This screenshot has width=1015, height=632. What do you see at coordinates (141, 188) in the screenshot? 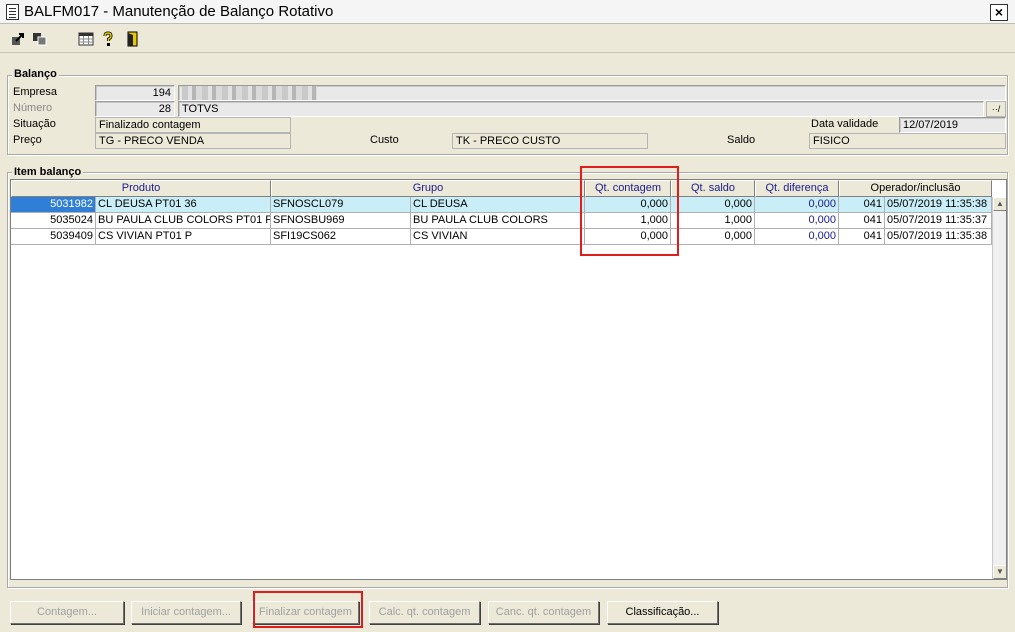
I see `column-header-produto: Produto` at bounding box center [141, 188].